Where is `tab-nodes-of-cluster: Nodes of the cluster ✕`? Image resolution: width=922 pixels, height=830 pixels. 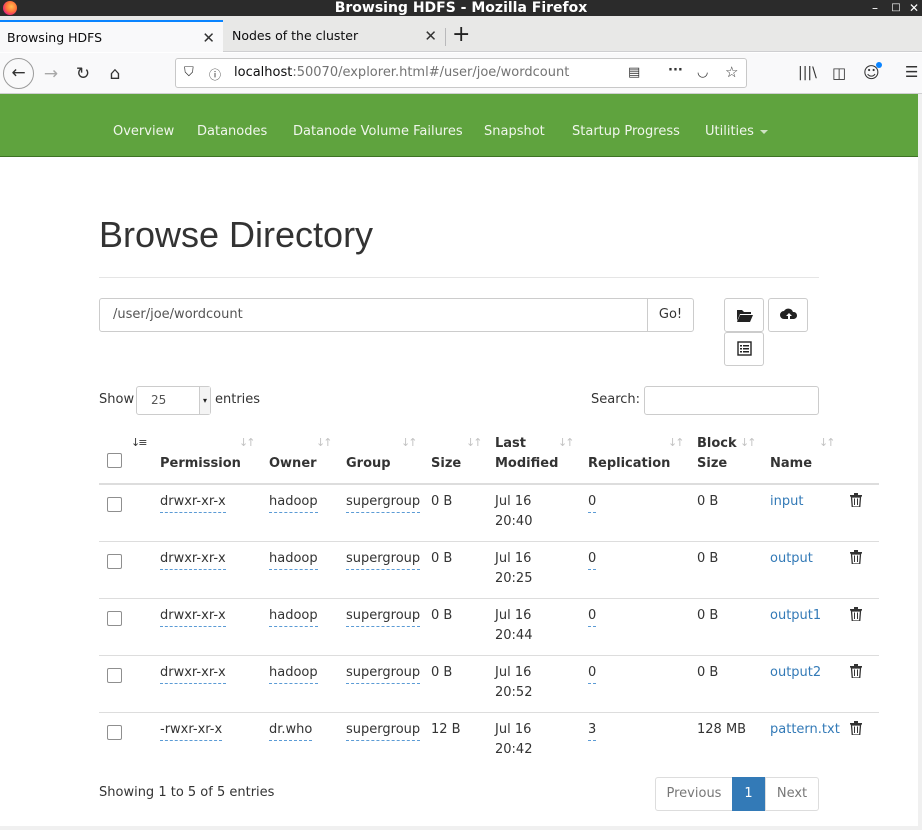 tab-nodes-of-cluster: Nodes of the cluster ✕ is located at coordinates (335, 36).